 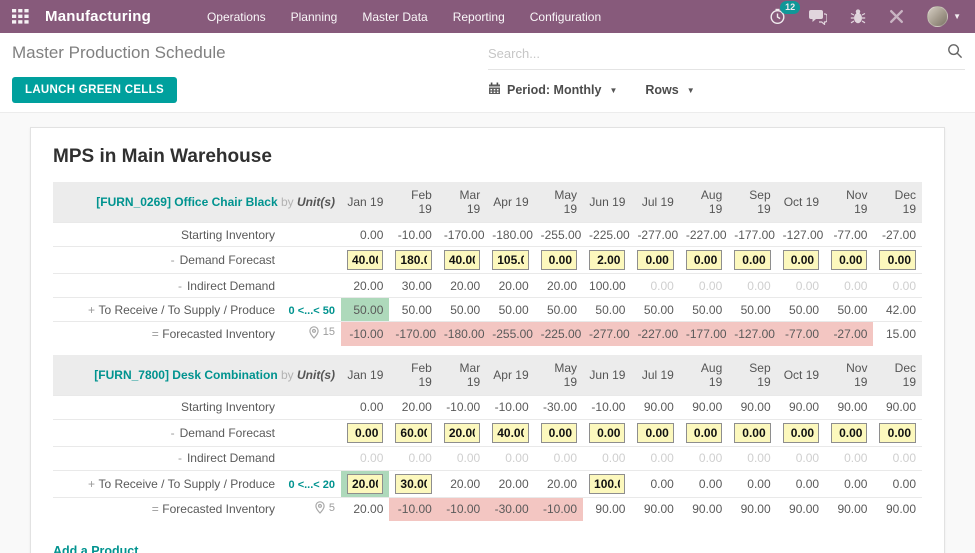 I want to click on search-input, so click(x=717, y=53).